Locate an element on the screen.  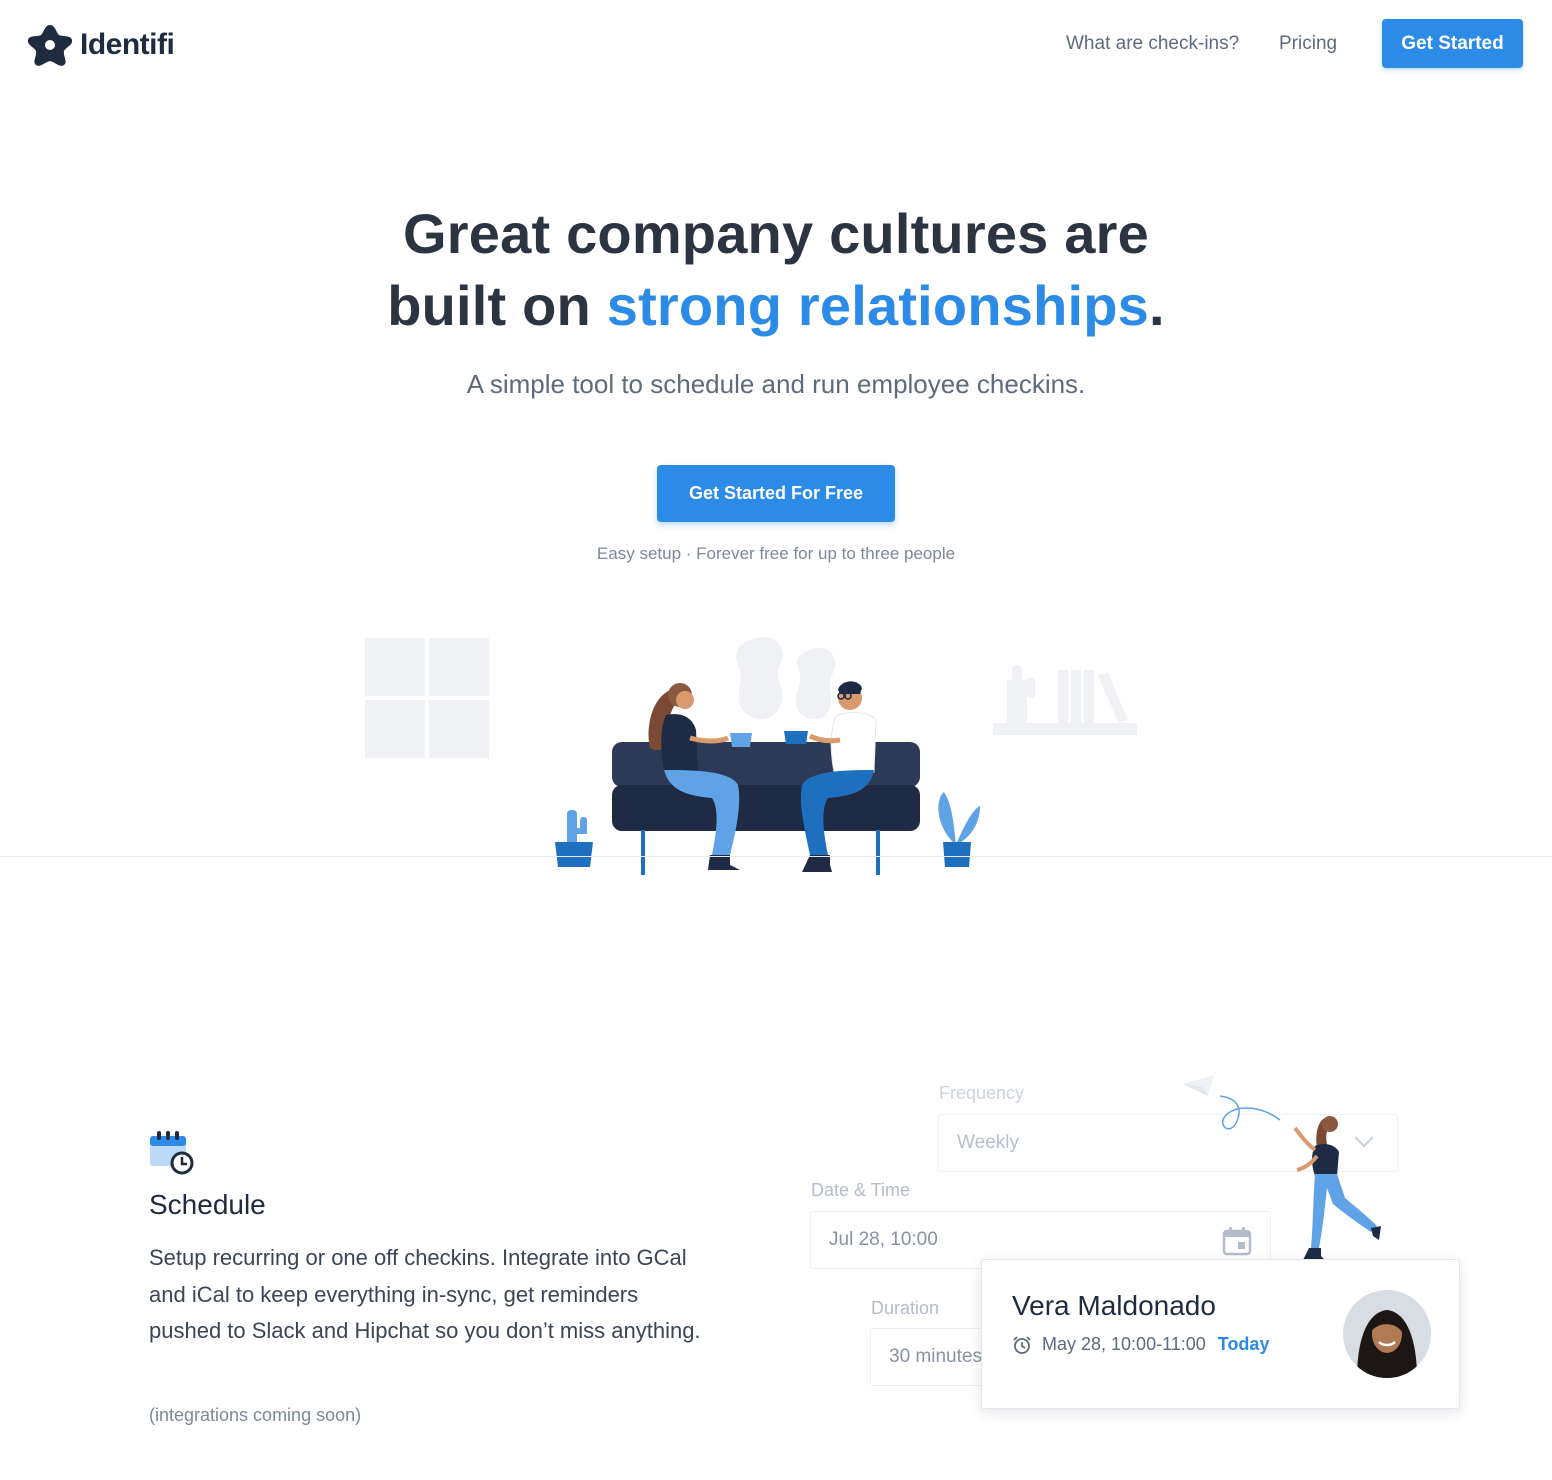
brand-name: Identifi is located at coordinates (127, 44).